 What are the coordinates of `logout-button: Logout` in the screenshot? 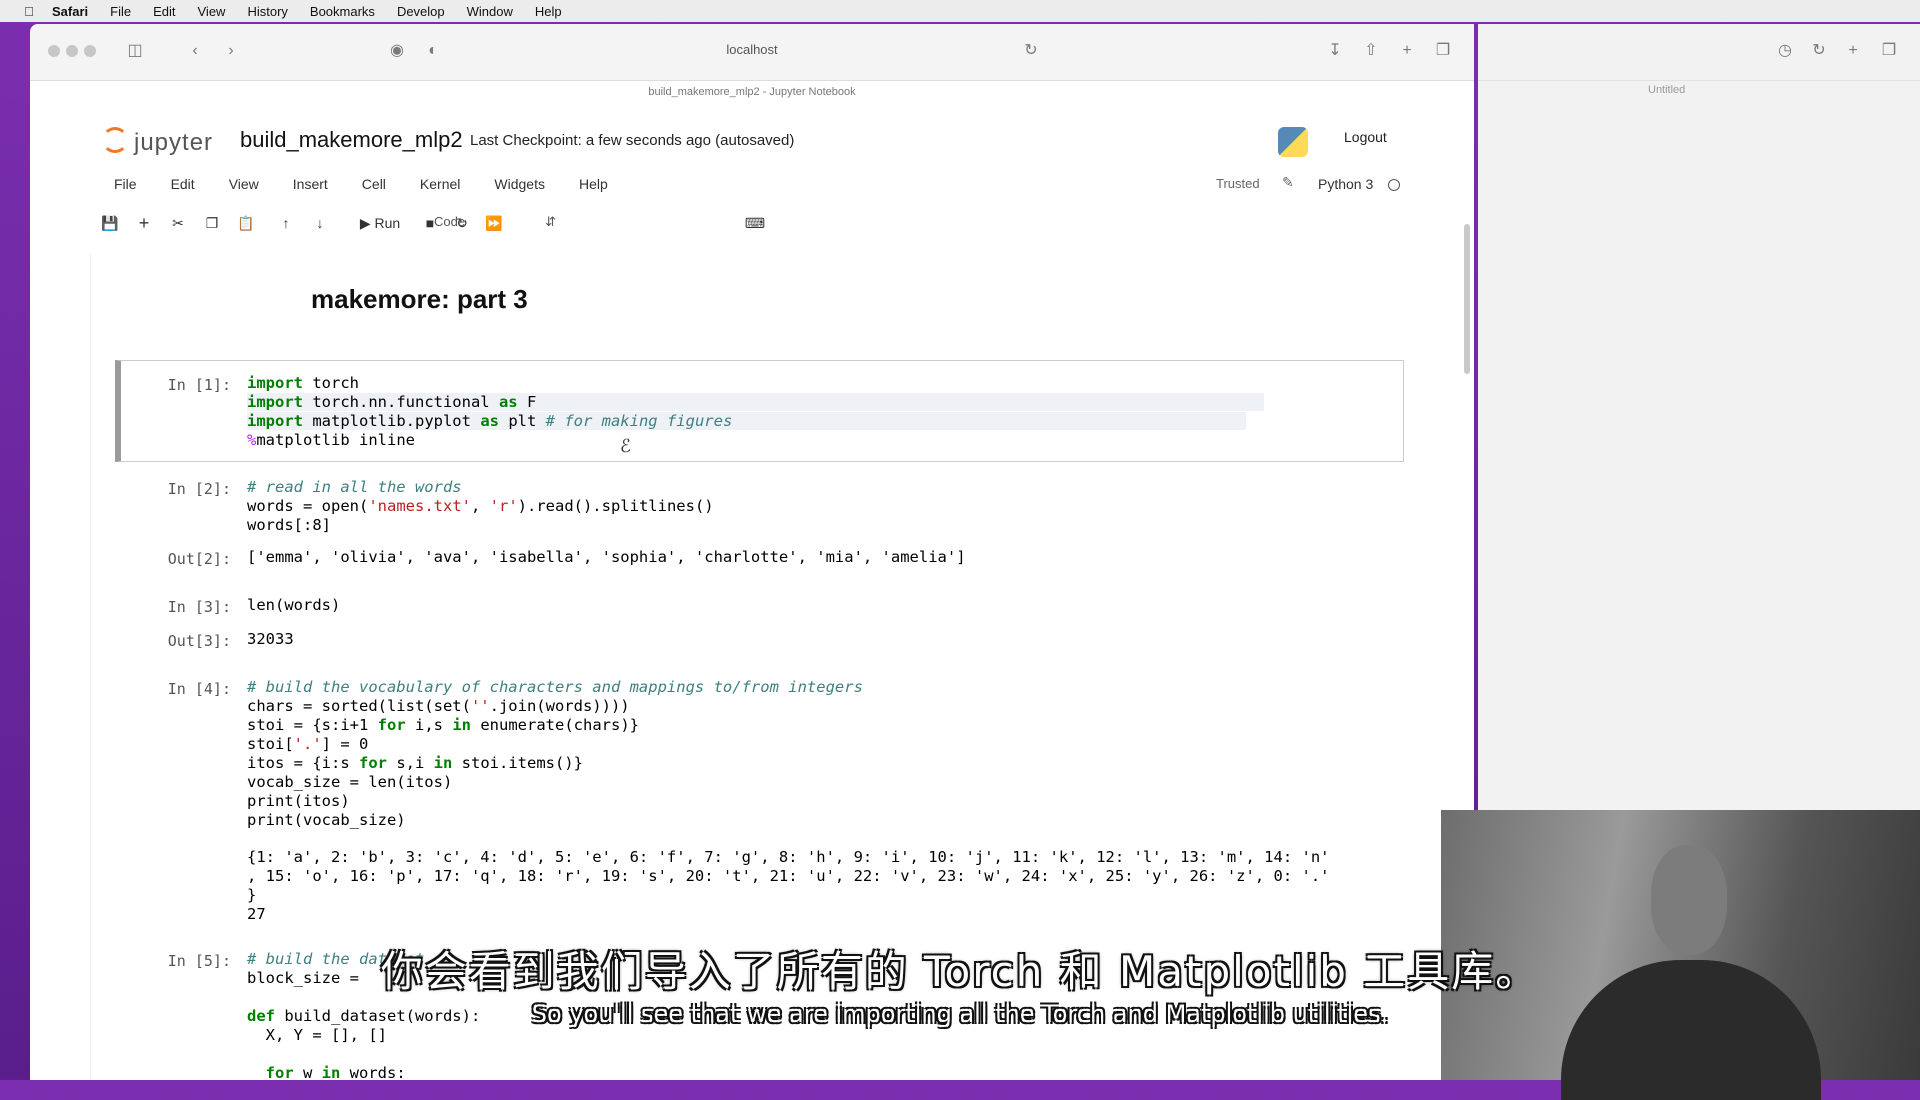 It's located at (1365, 137).